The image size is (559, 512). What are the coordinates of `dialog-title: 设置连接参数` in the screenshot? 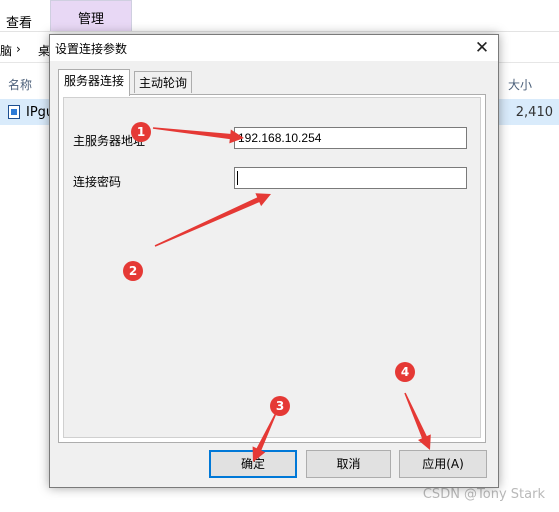 It's located at (91, 49).